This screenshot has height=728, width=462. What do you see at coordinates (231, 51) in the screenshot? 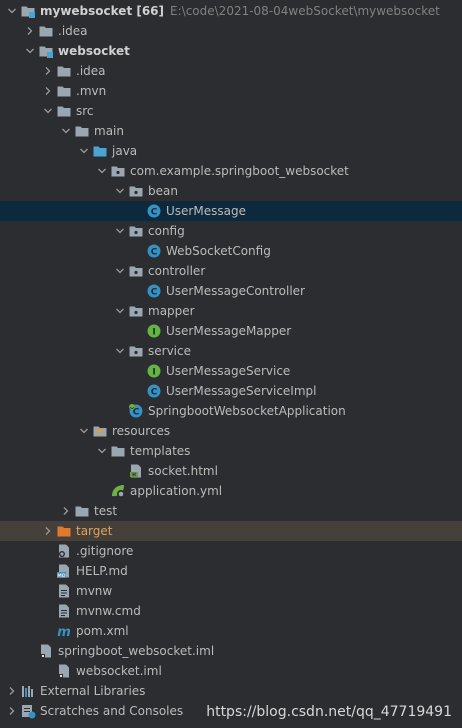
I see `tree-row: websocket` at bounding box center [231, 51].